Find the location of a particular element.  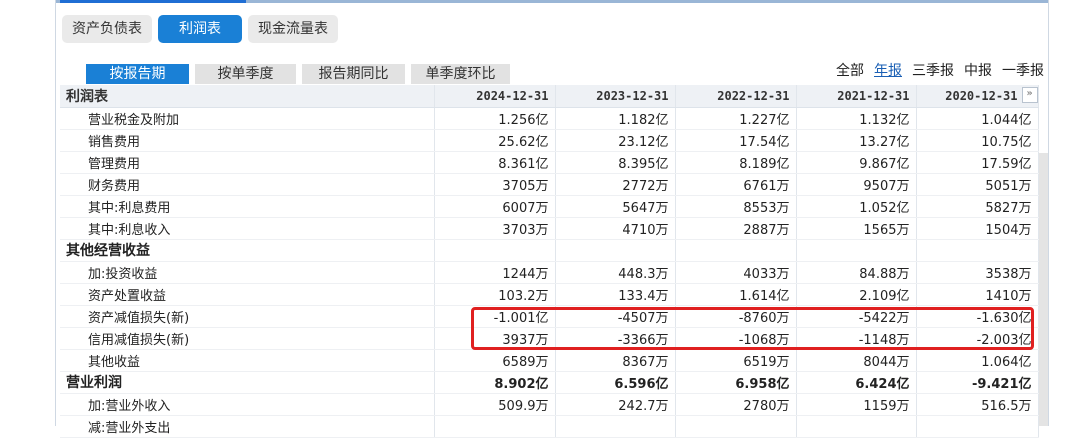

table-row: 其他经营收益 is located at coordinates (549, 250).